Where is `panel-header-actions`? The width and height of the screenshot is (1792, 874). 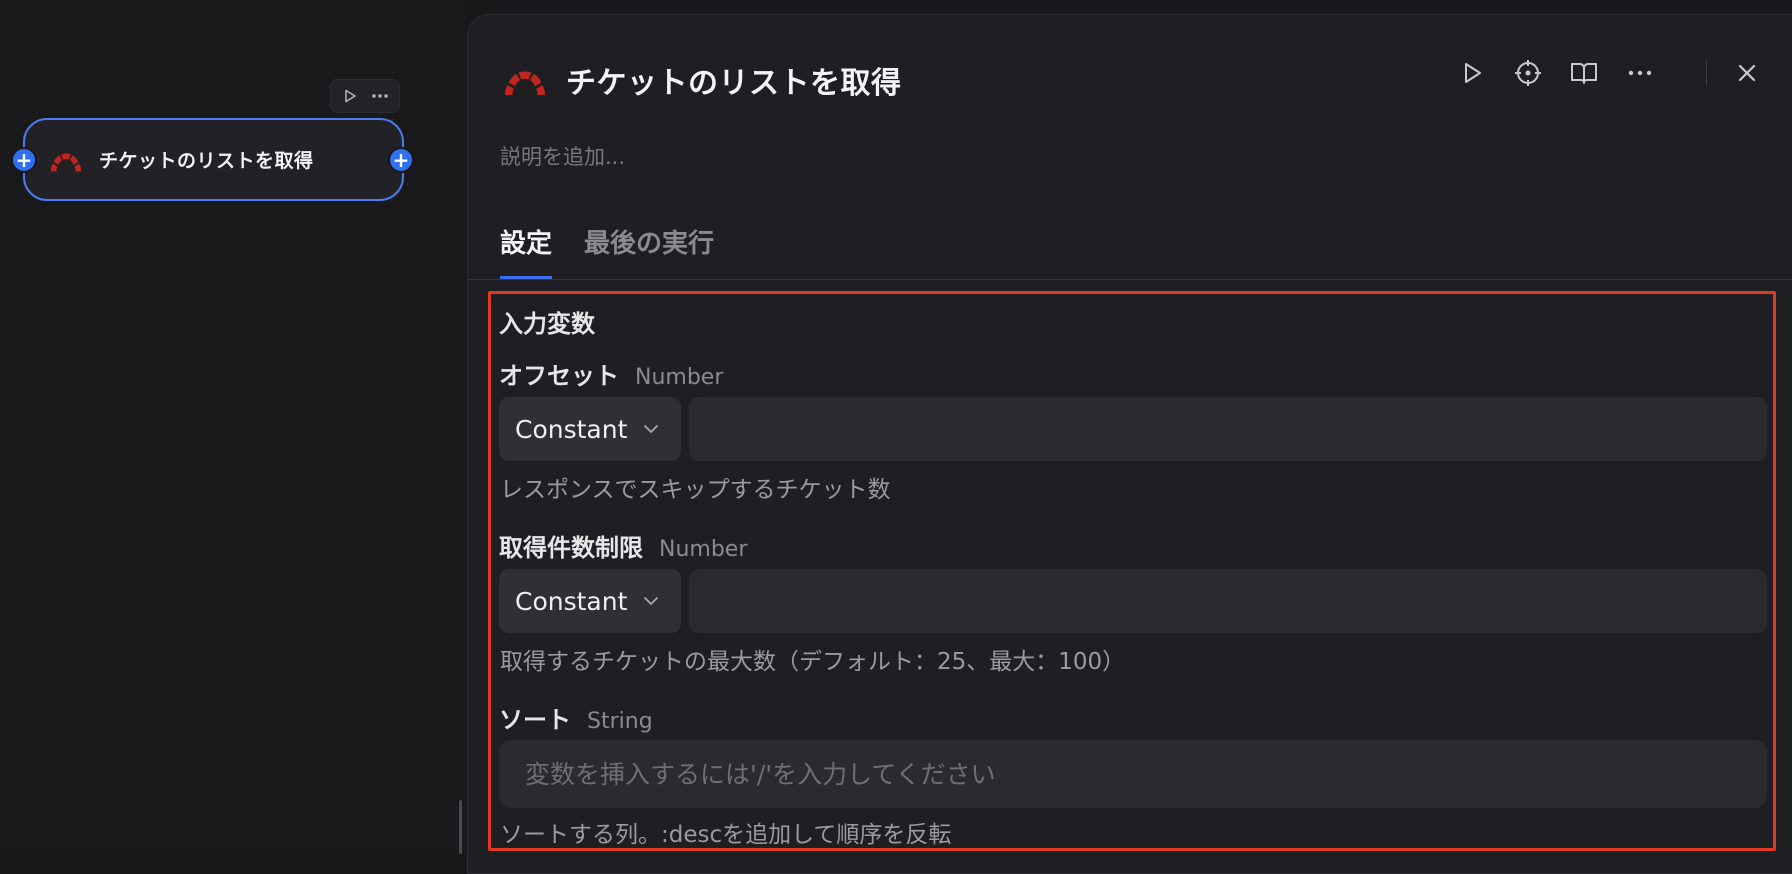 panel-header-actions is located at coordinates (1621, 73).